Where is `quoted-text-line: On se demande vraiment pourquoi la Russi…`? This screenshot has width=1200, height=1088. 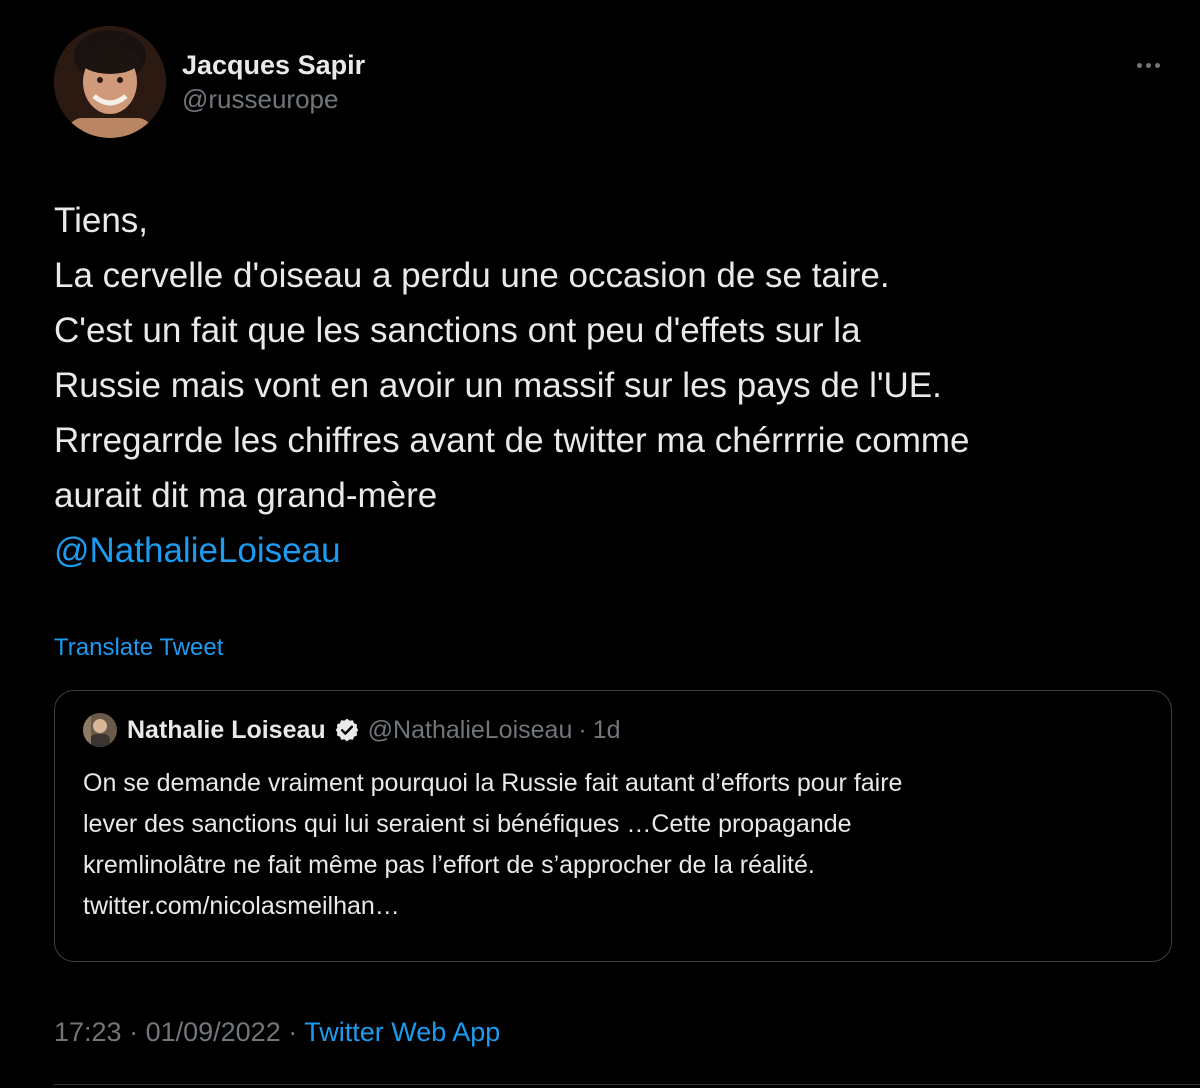
quoted-text-line: On se demande vraiment pourquoi la Russi… is located at coordinates (493, 783).